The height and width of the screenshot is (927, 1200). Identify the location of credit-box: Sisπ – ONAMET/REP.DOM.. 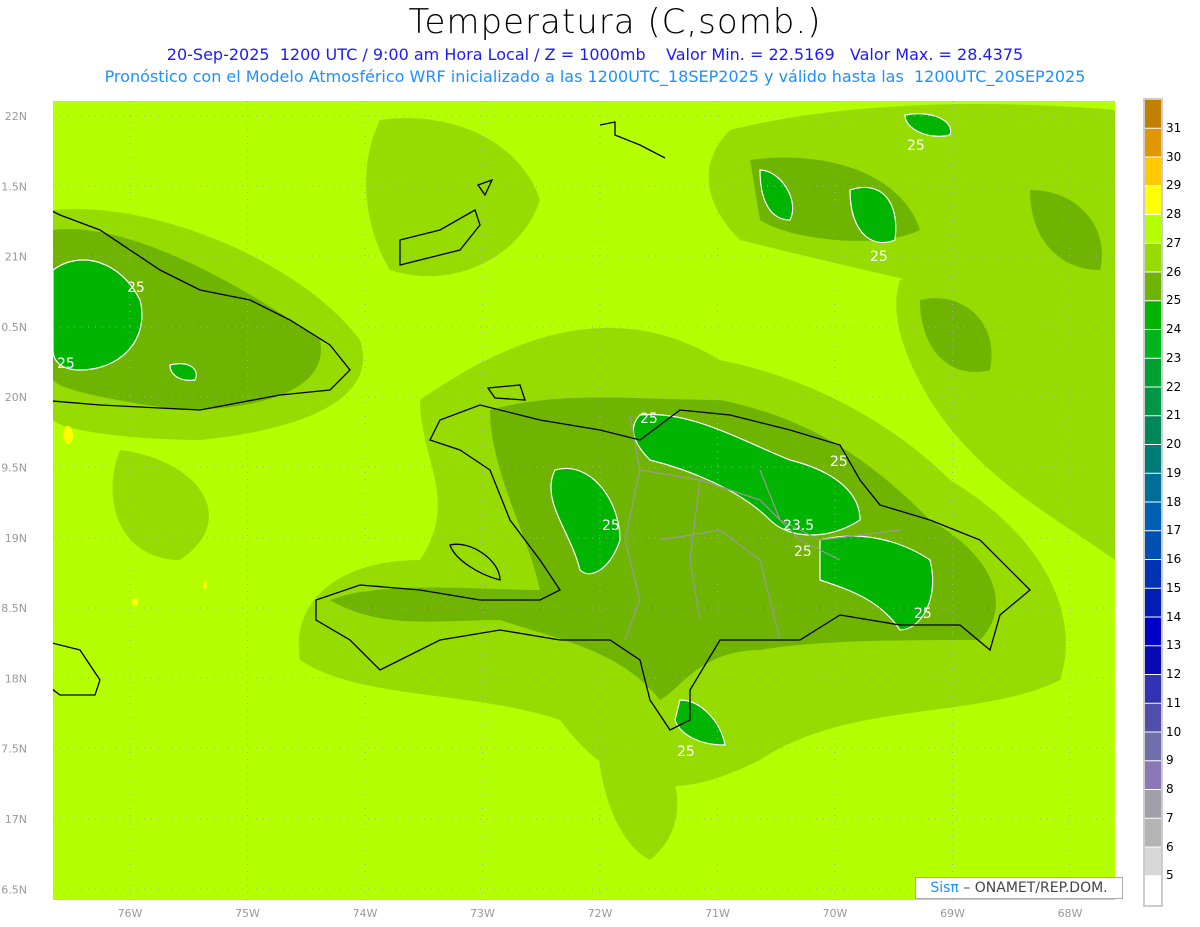
(1019, 888).